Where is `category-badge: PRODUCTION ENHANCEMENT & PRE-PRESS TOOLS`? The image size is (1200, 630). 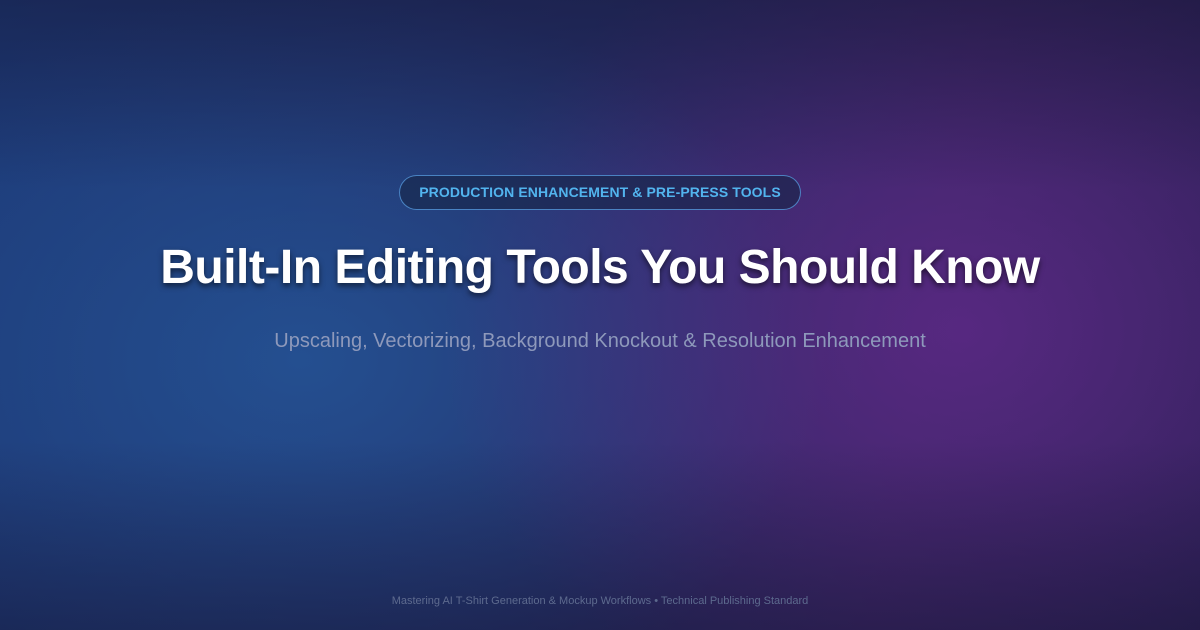
category-badge: PRODUCTION ENHANCEMENT & PRE-PRESS TOOLS is located at coordinates (600, 192).